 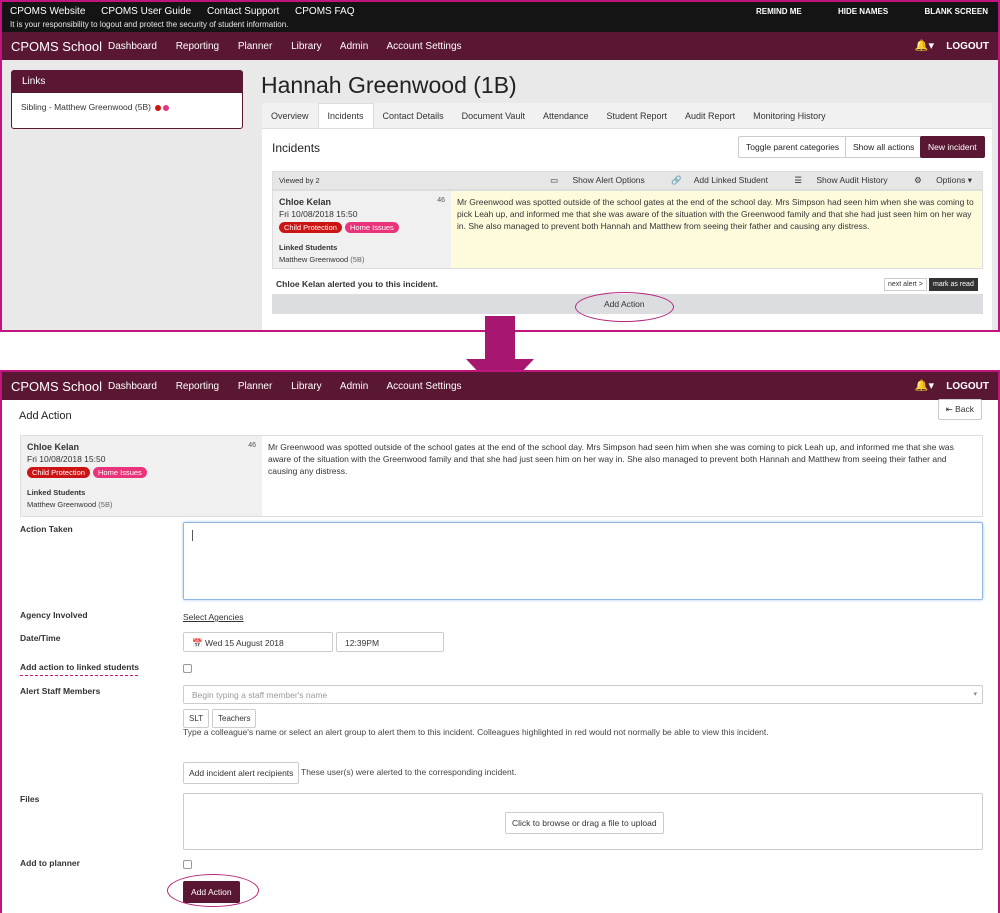 What do you see at coordinates (956, 11) in the screenshot?
I see `blank-screen-button: BLANK SCREEN` at bounding box center [956, 11].